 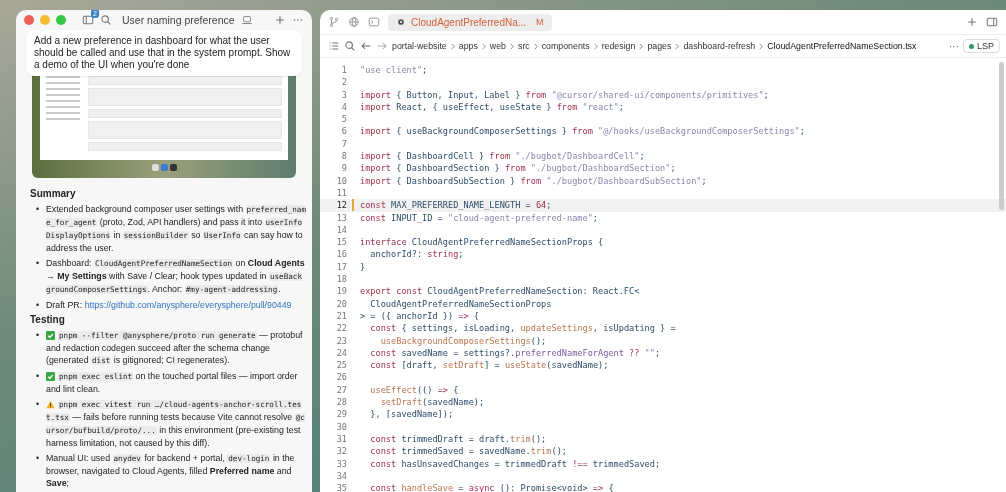 What do you see at coordinates (497, 46) in the screenshot?
I see `breadcrumb-item: web` at bounding box center [497, 46].